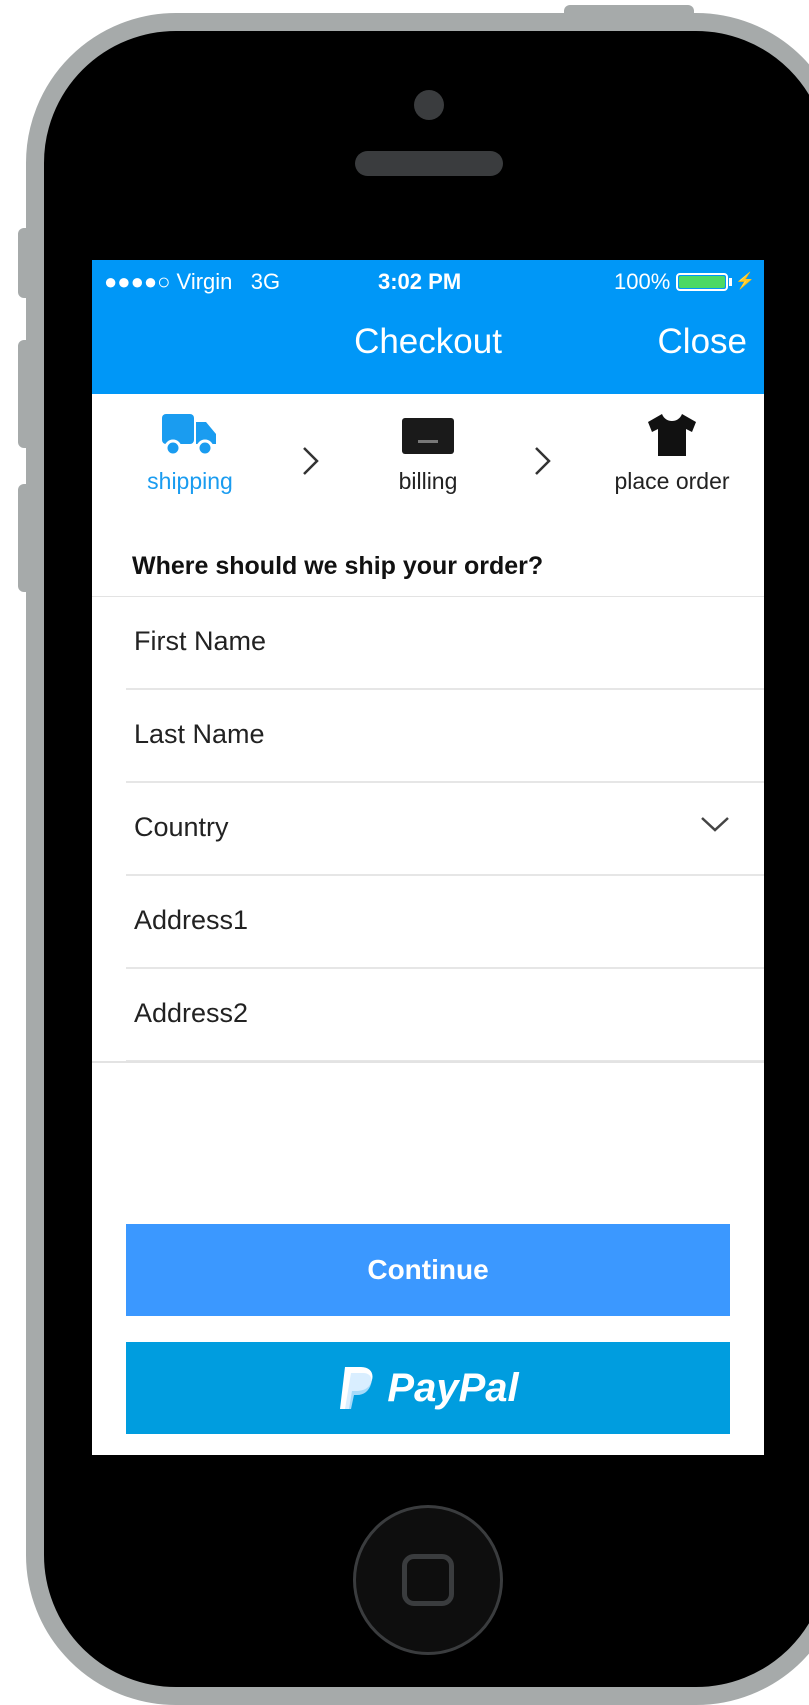 The width and height of the screenshot is (809, 1705). I want to click on battery-percent: 100%, so click(642, 281).